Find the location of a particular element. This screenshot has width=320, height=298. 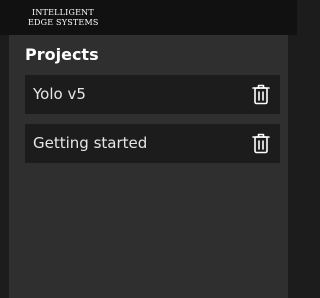

project-name: Getting started is located at coordinates (90, 143).